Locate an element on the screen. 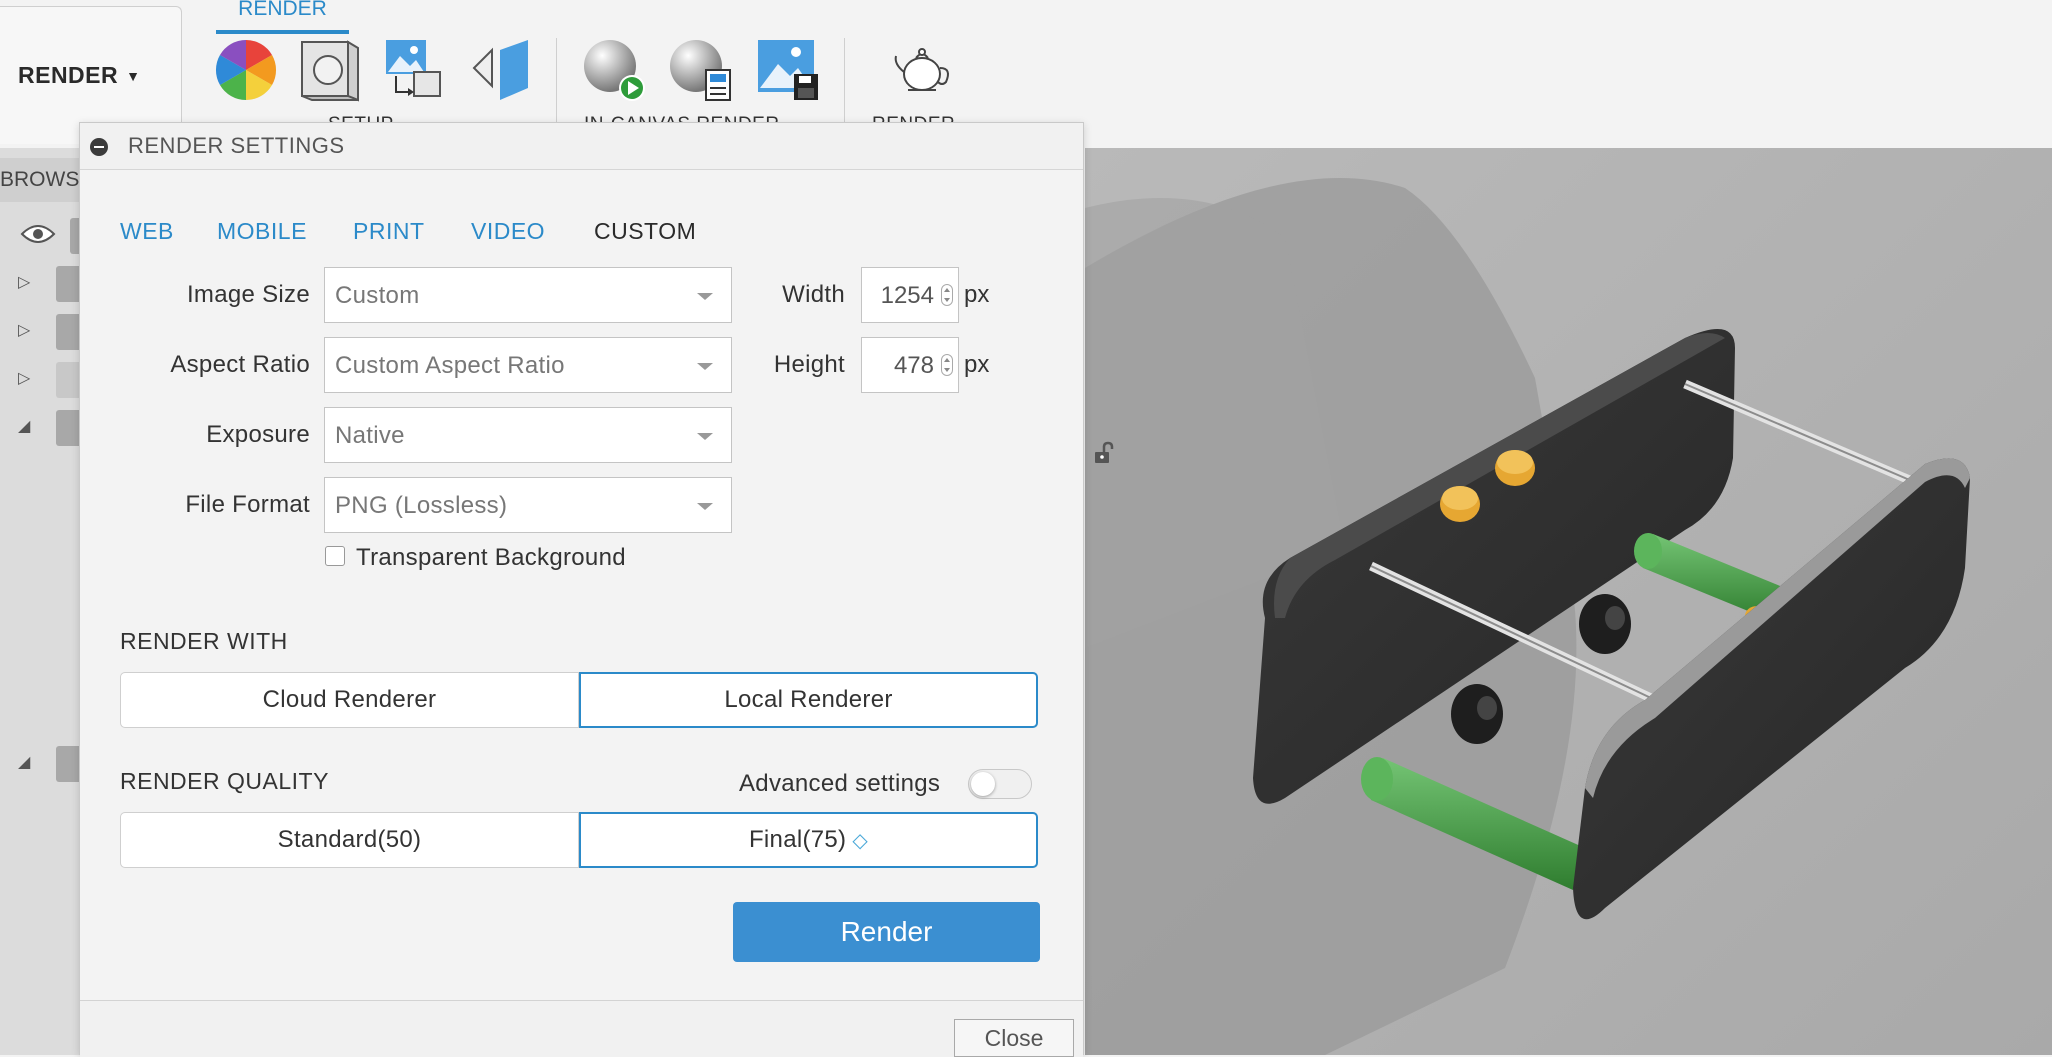 This screenshot has height=1057, width=2052. width-unit: px is located at coordinates (977, 294).